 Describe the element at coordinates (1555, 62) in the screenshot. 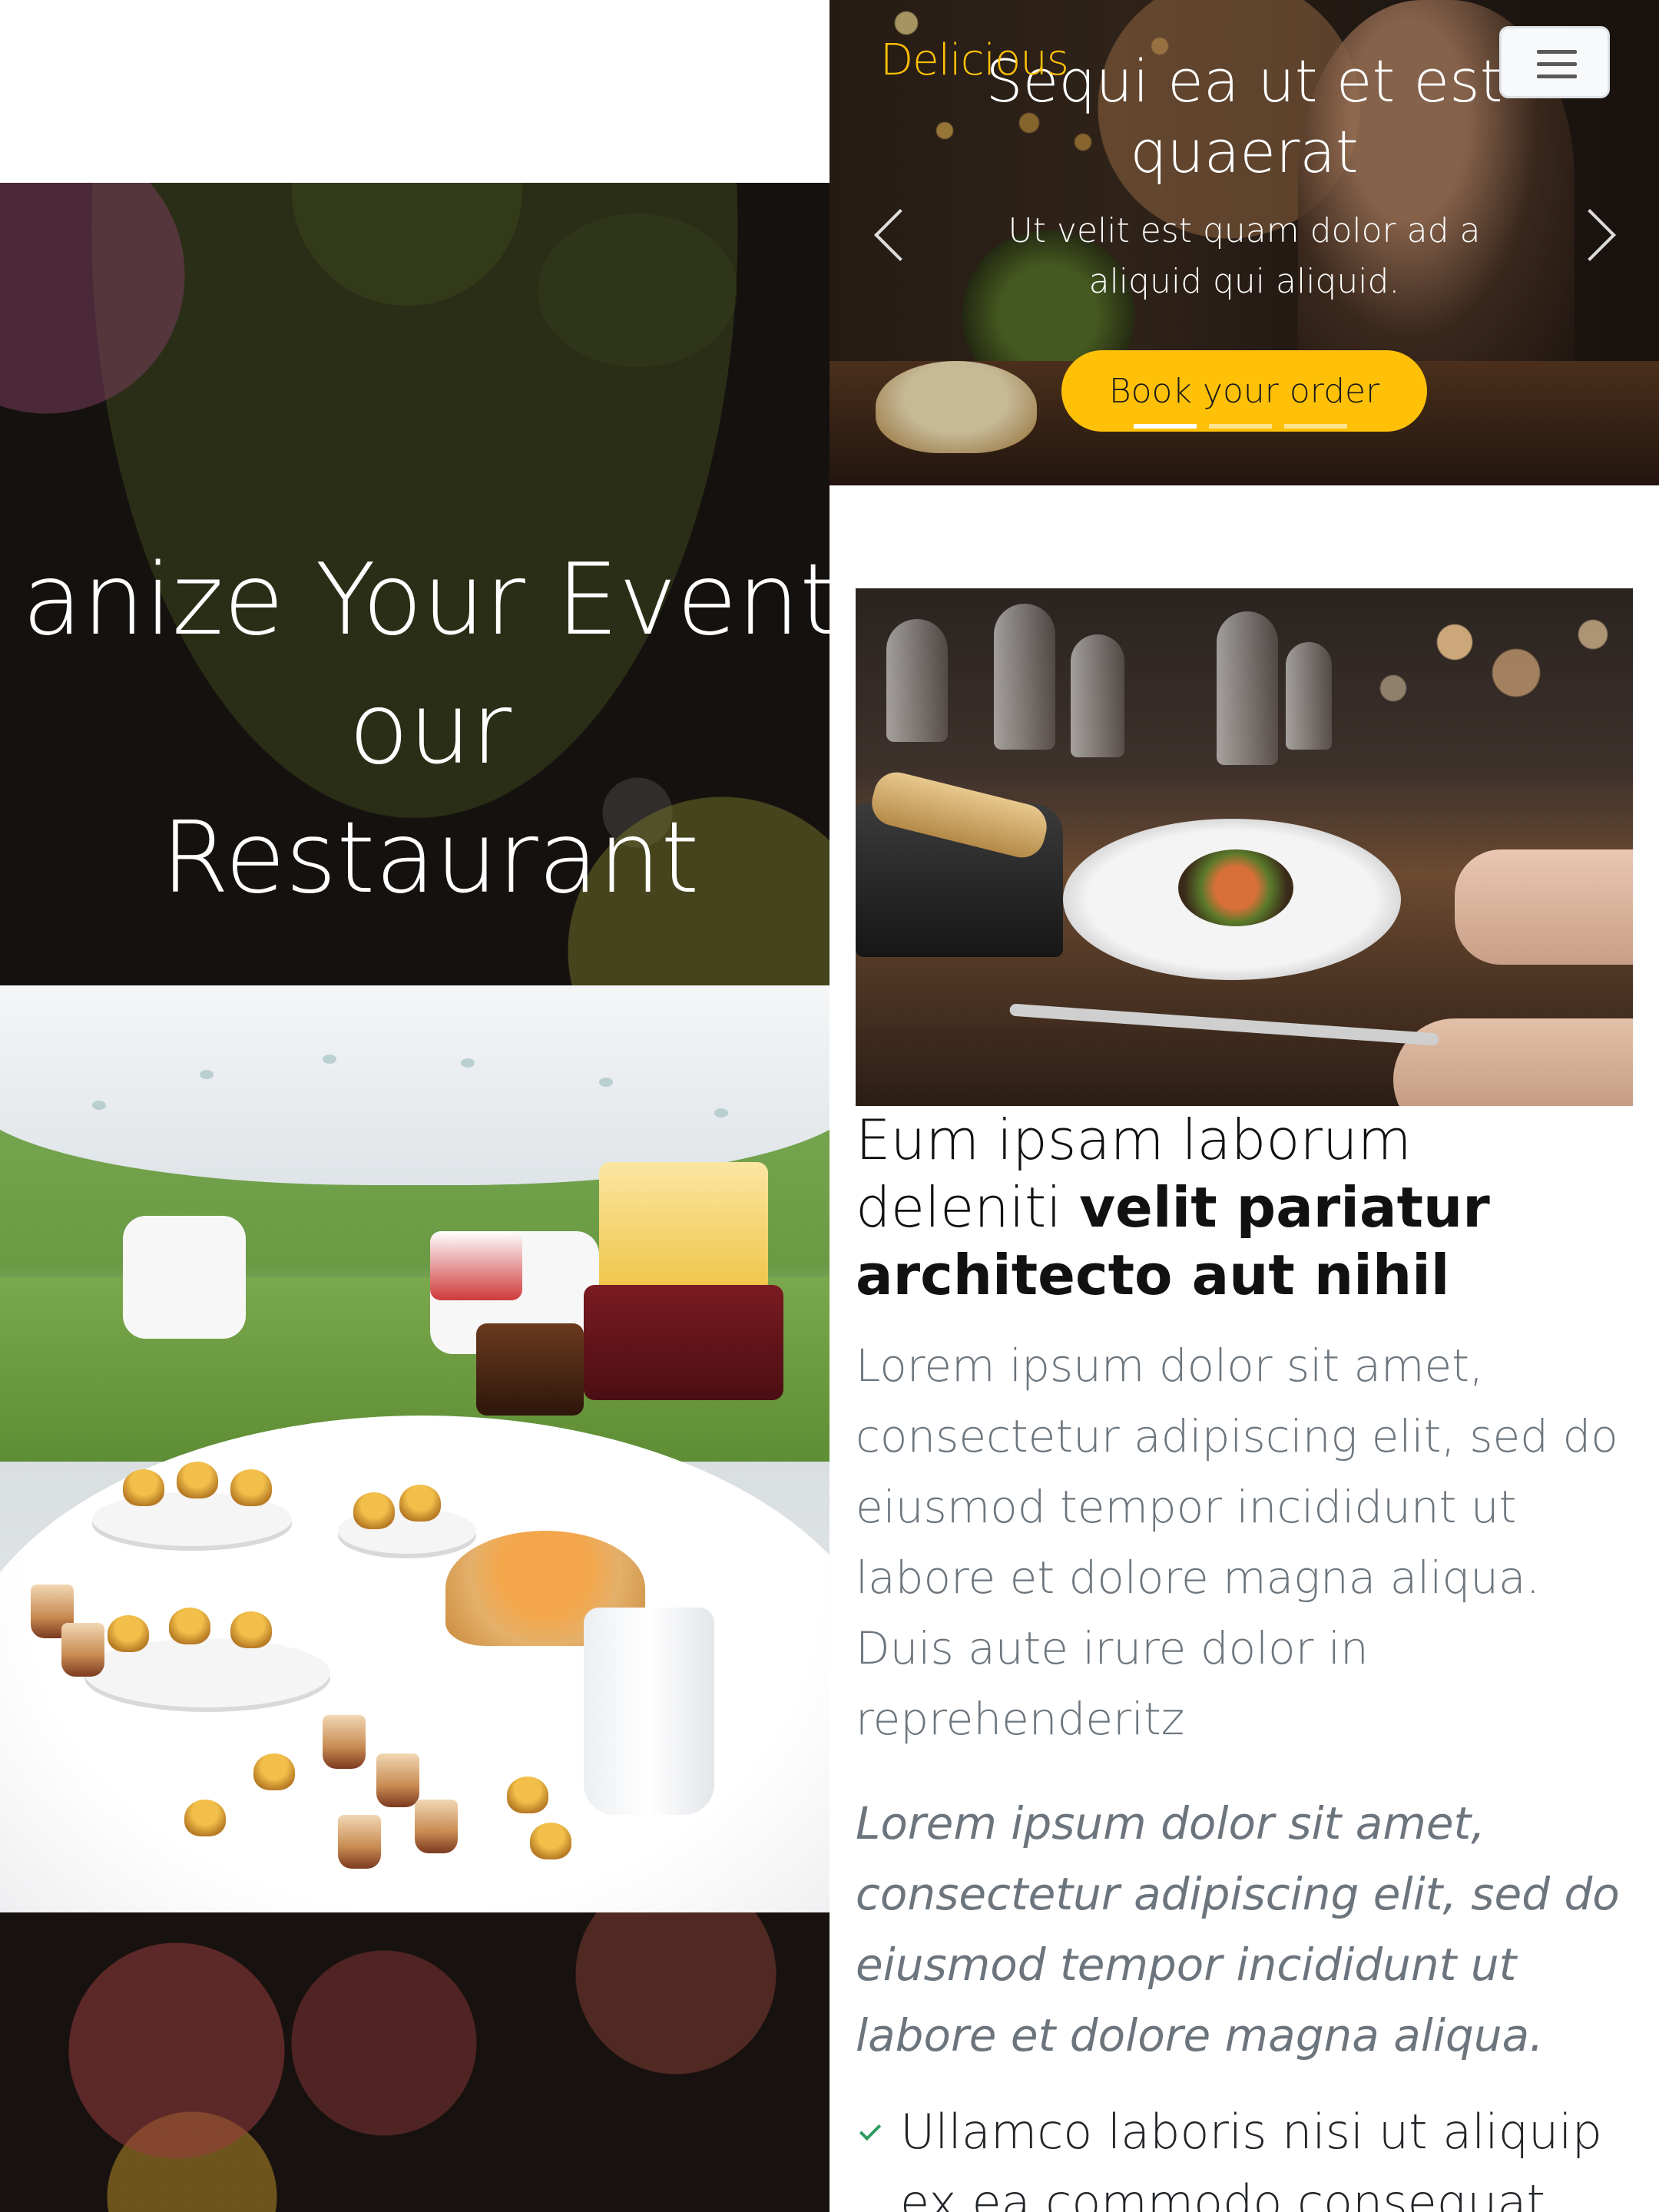

I see `navbar-toggle-button` at that location.